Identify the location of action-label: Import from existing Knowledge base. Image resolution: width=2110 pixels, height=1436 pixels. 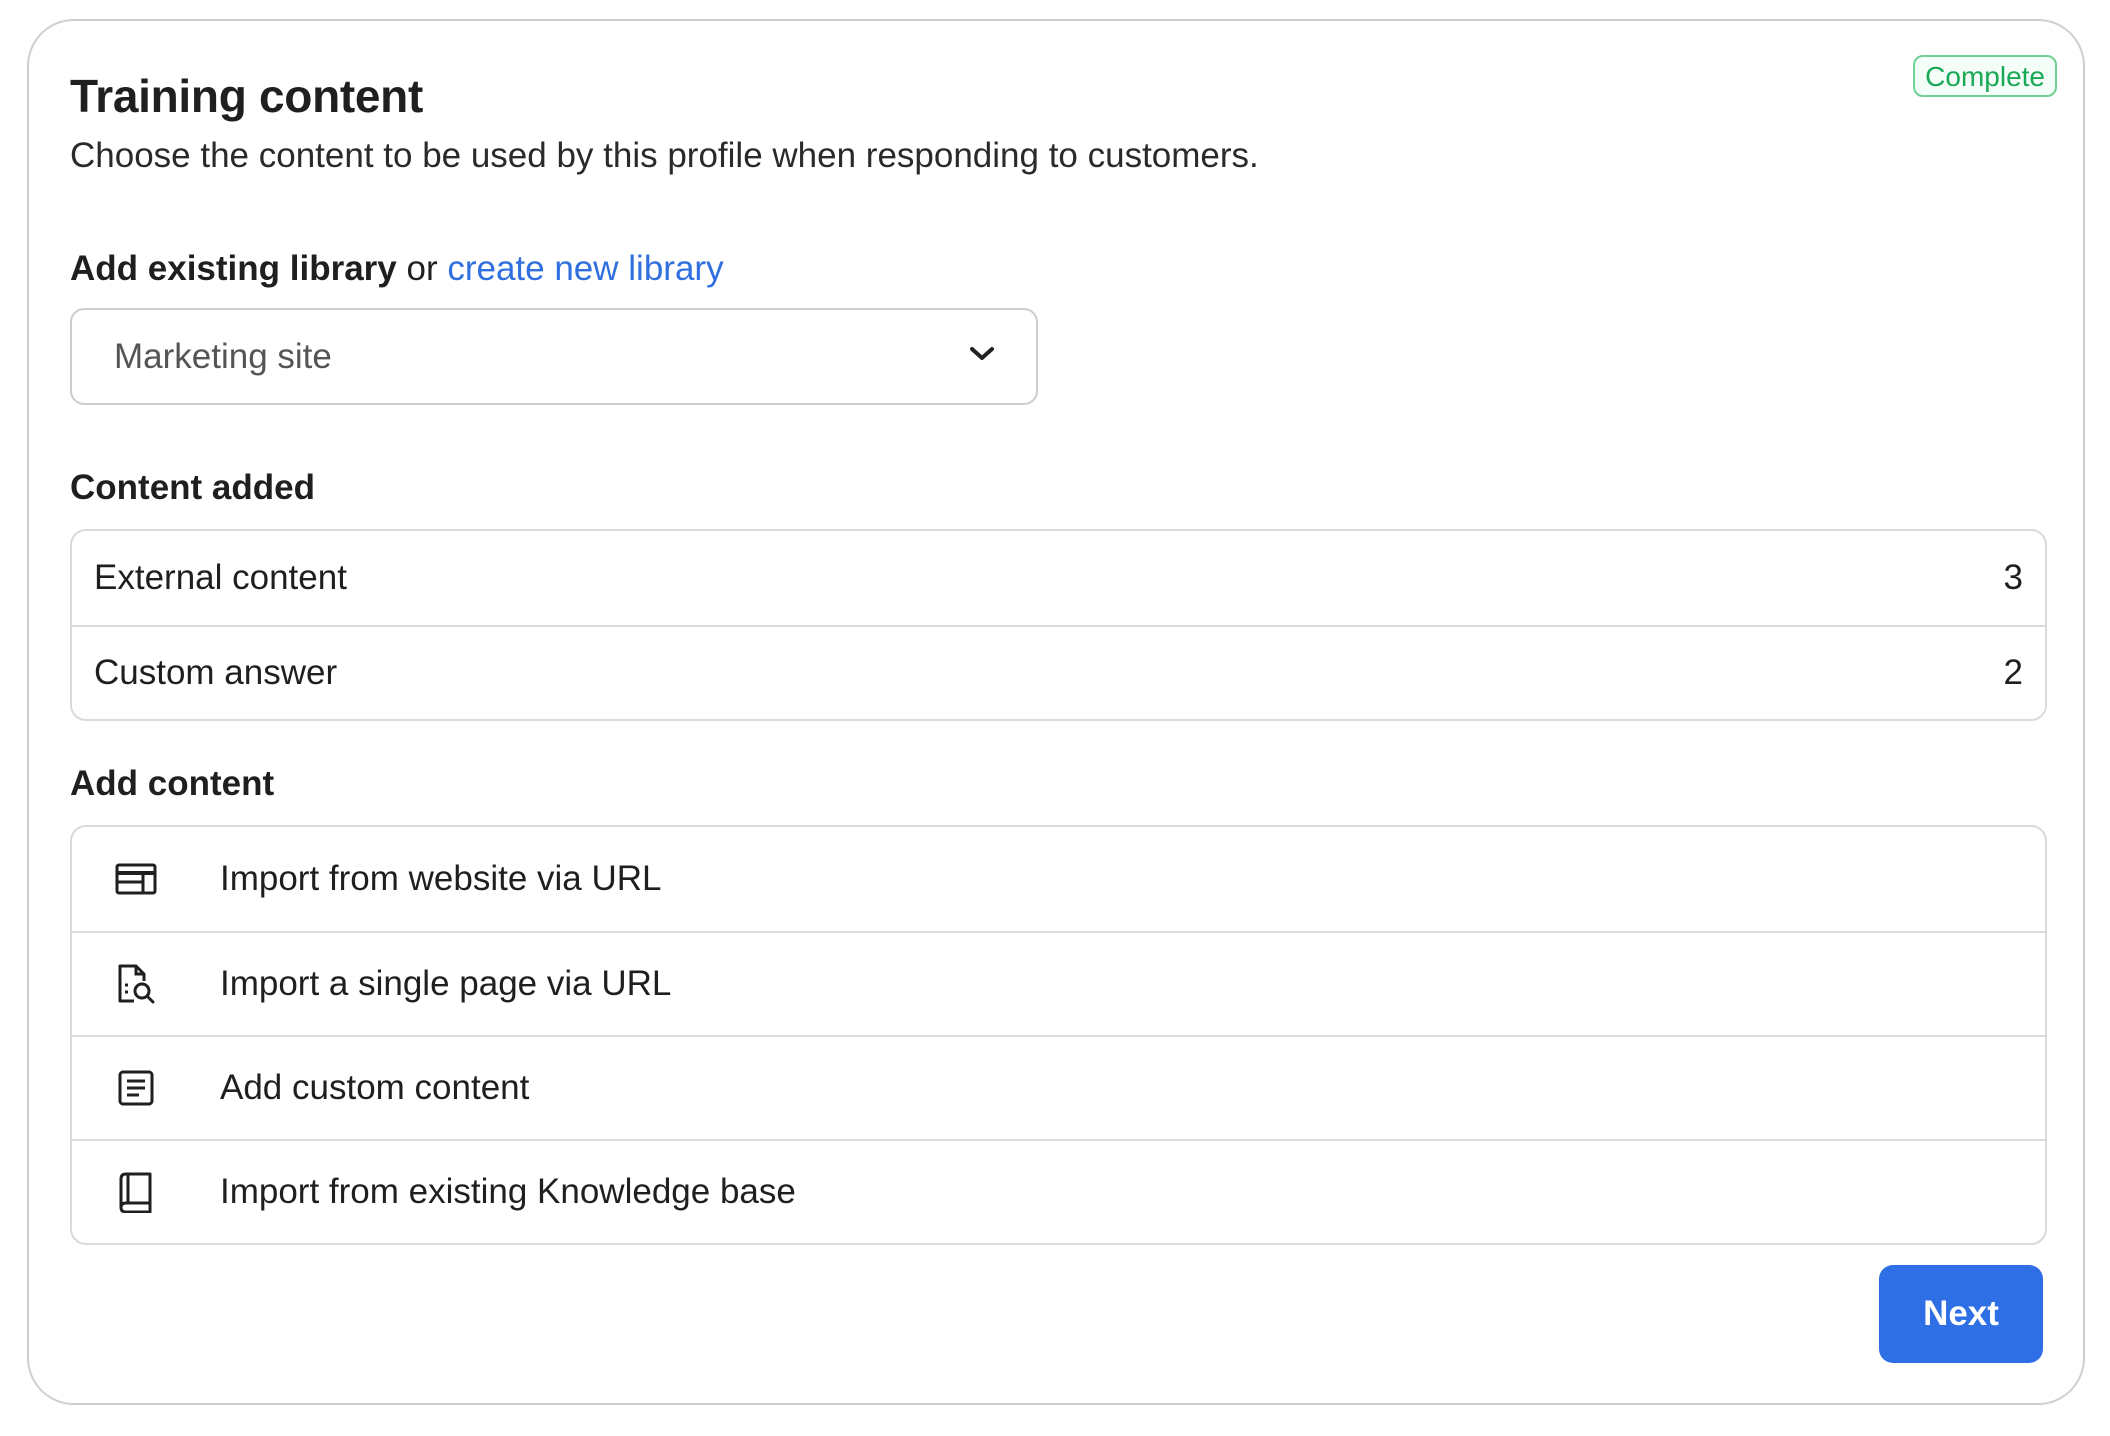
(508, 1191).